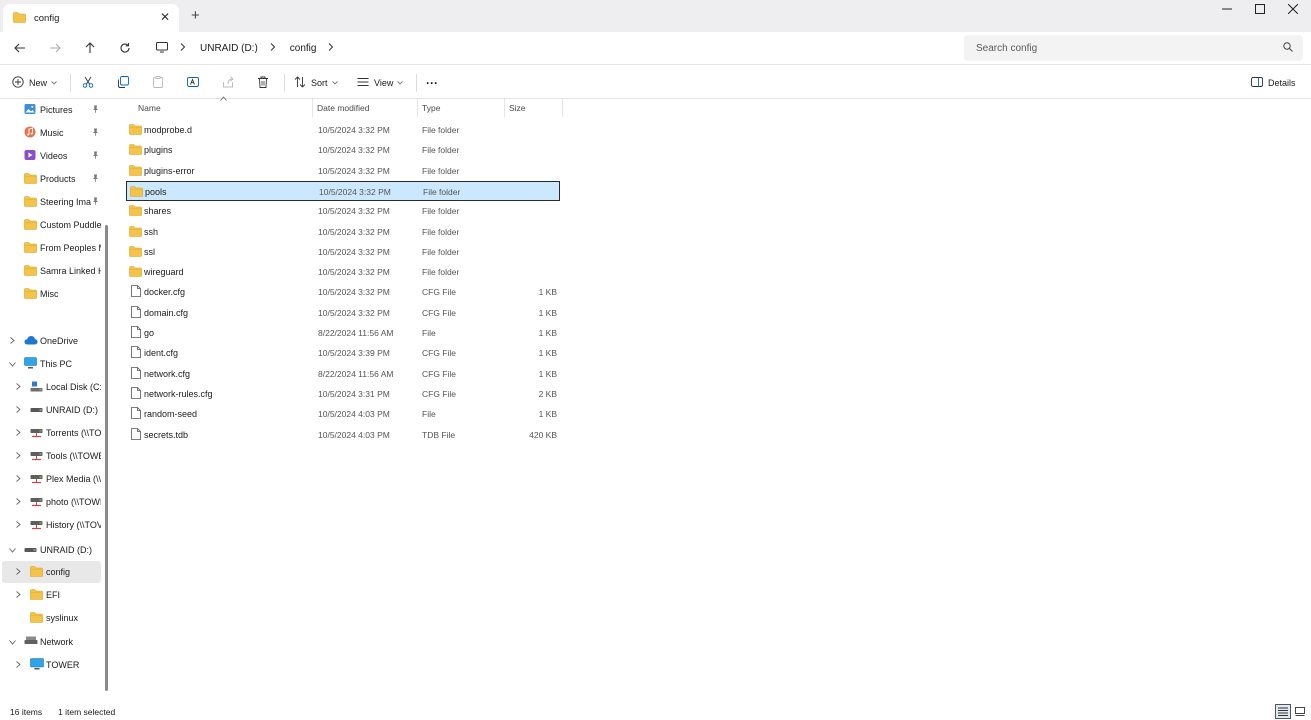  What do you see at coordinates (51, 433) in the screenshot?
I see `sidebar-item: Torrents (\\TOW` at bounding box center [51, 433].